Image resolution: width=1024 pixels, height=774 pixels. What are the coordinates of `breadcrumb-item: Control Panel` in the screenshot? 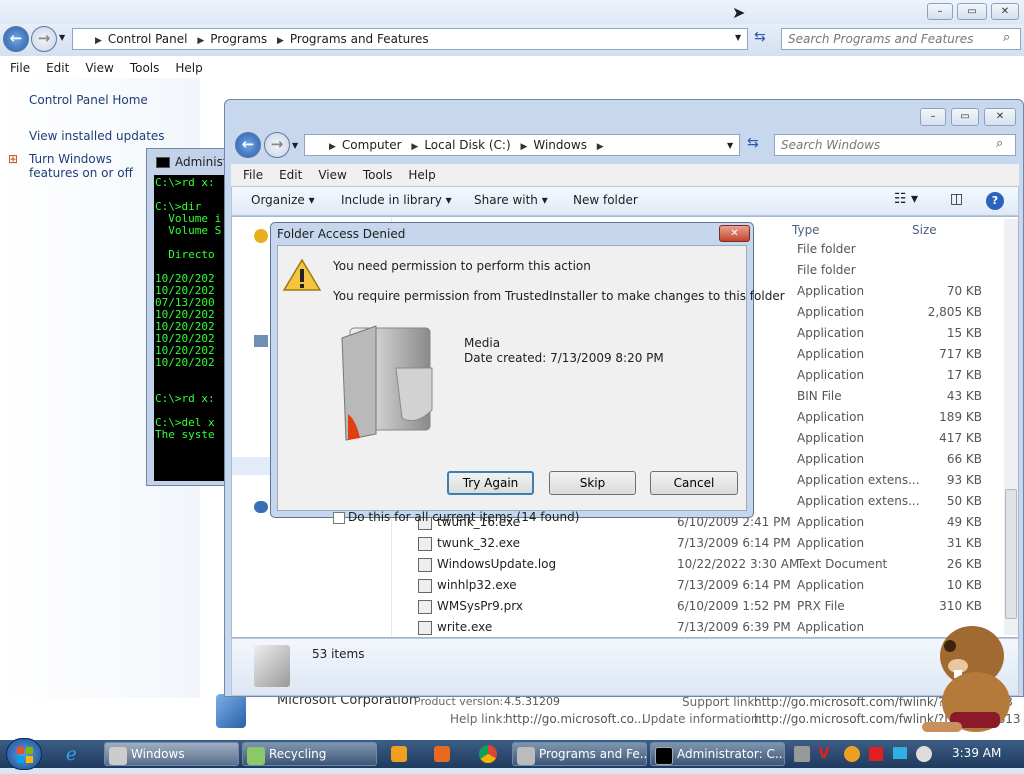 It's located at (148, 39).